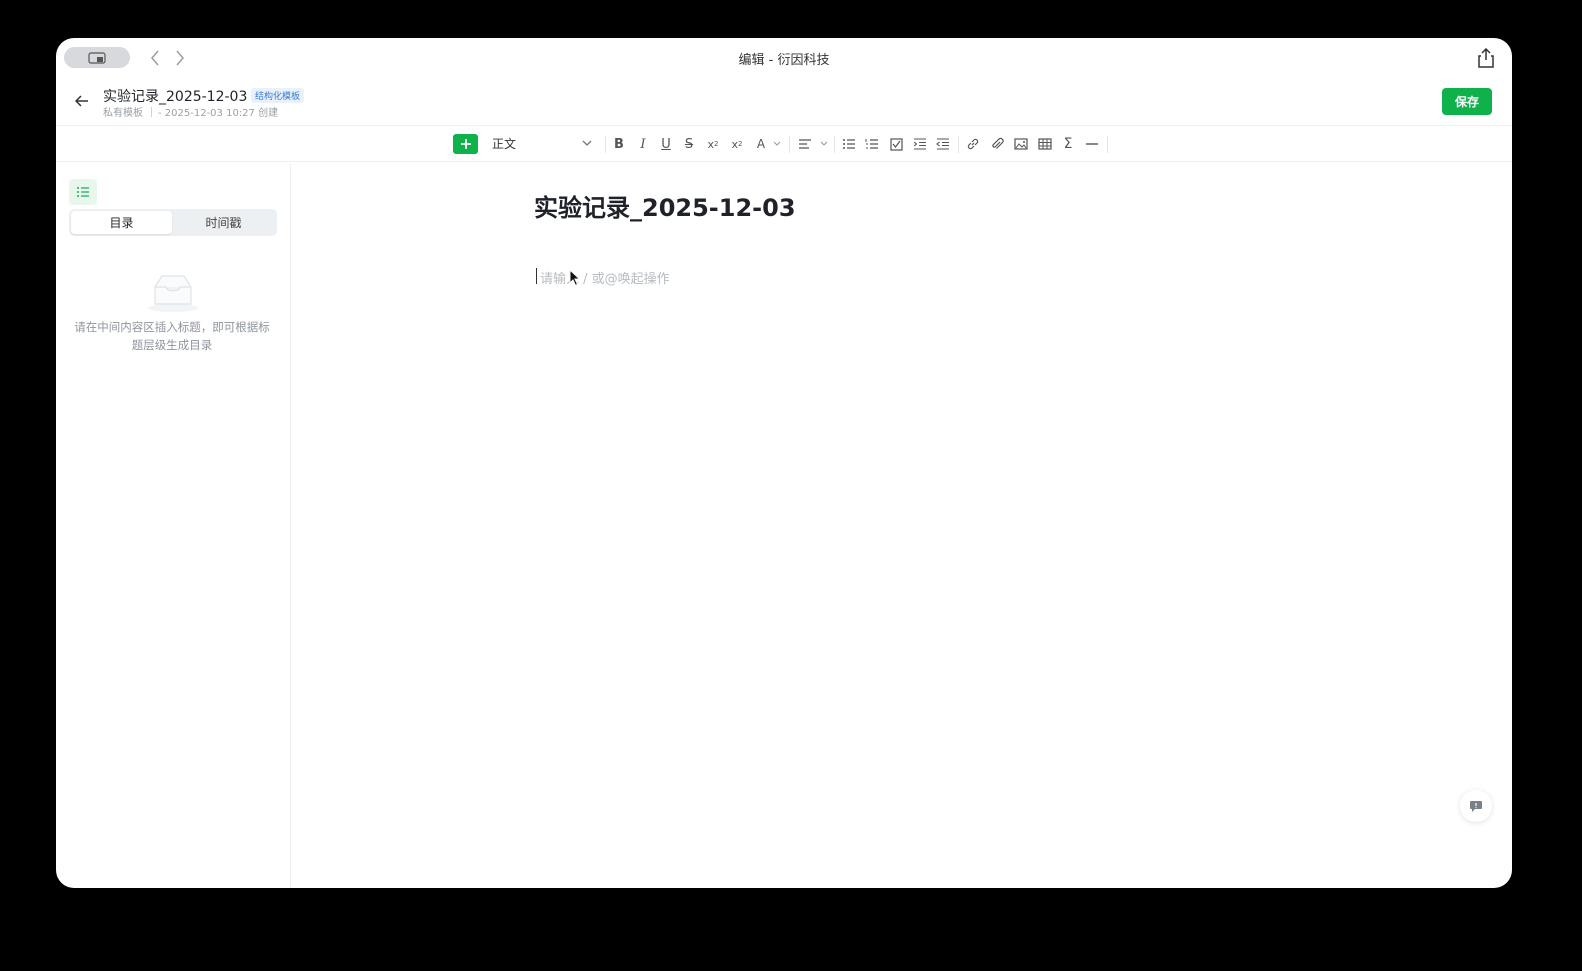 This screenshot has height=971, width=1582. Describe the element at coordinates (666, 144) in the screenshot. I see `underline-icon: U` at that location.